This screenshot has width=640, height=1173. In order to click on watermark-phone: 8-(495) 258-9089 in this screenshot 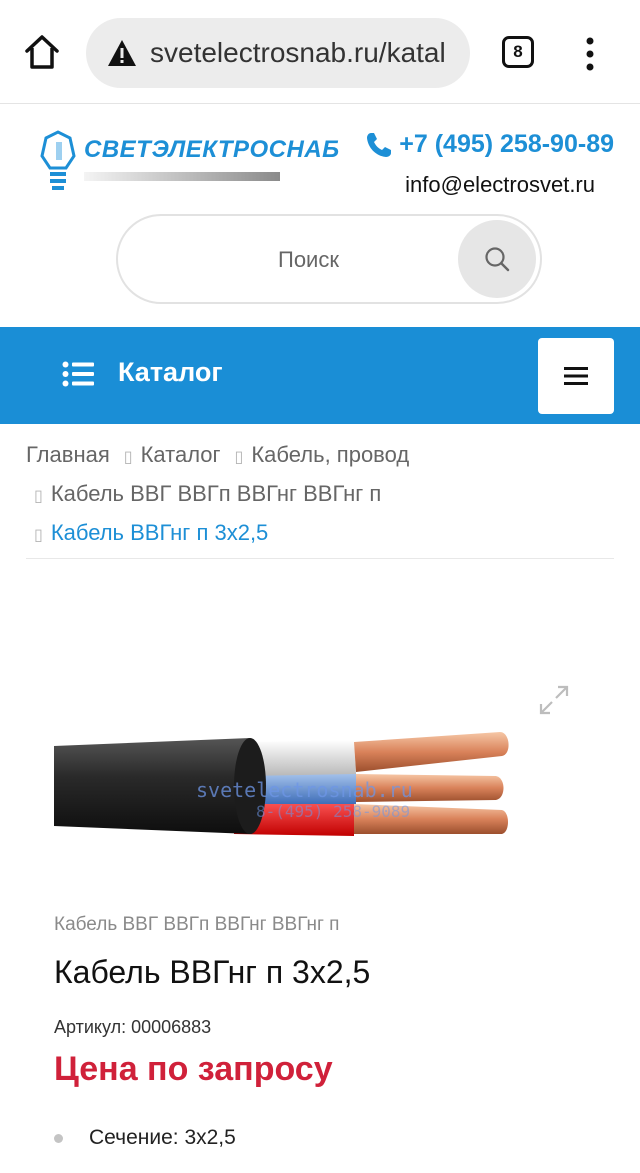, I will do `click(333, 811)`.